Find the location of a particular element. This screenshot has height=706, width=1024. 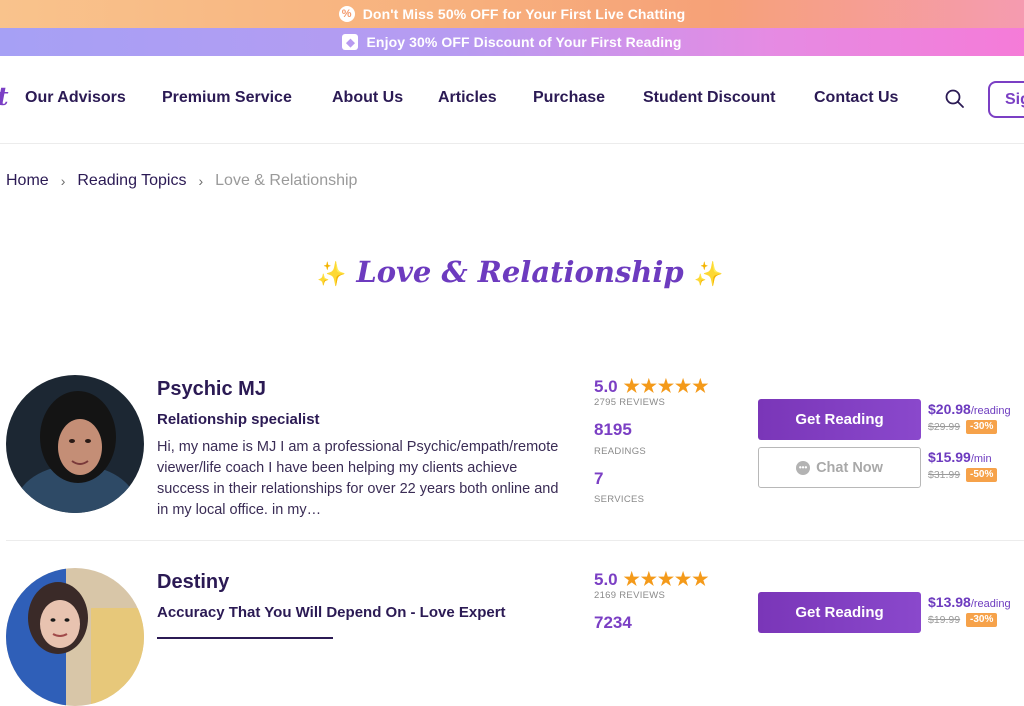

services-count: 7 is located at coordinates (599, 478).